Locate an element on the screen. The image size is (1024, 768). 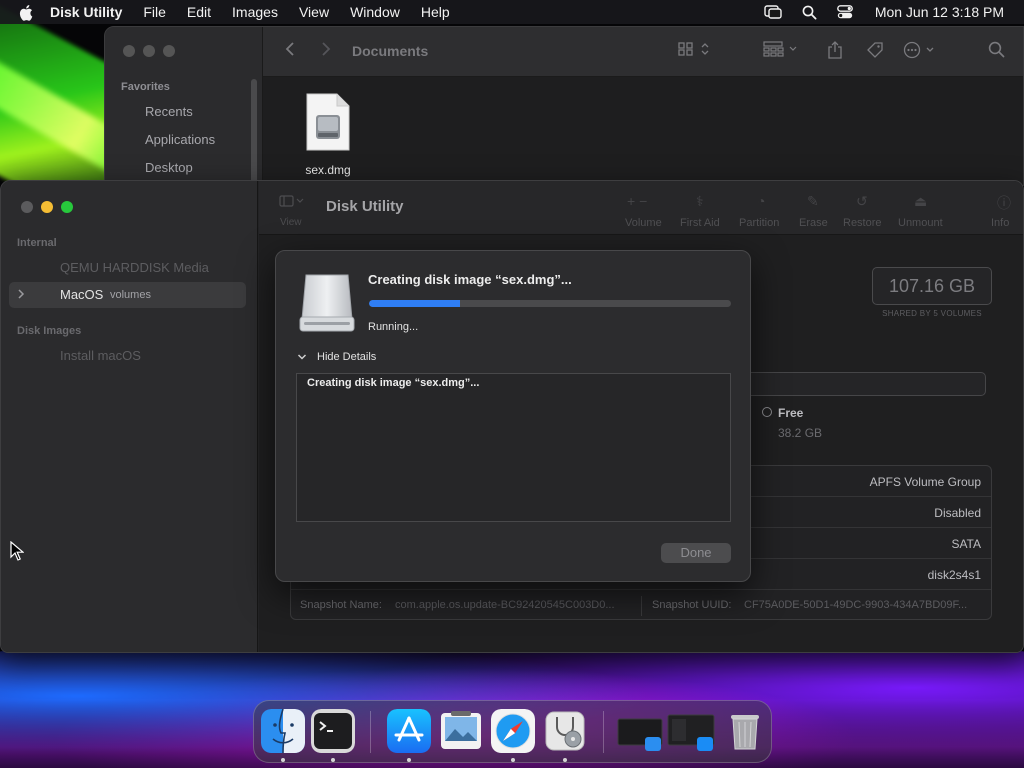
finder-sidebar-recents: Recents is located at coordinates (169, 111).